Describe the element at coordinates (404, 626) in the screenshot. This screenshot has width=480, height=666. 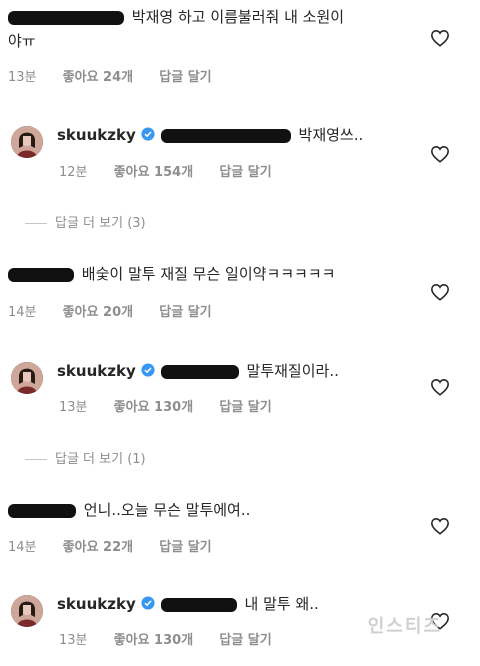
I see `watermark: 인스티즈` at that location.